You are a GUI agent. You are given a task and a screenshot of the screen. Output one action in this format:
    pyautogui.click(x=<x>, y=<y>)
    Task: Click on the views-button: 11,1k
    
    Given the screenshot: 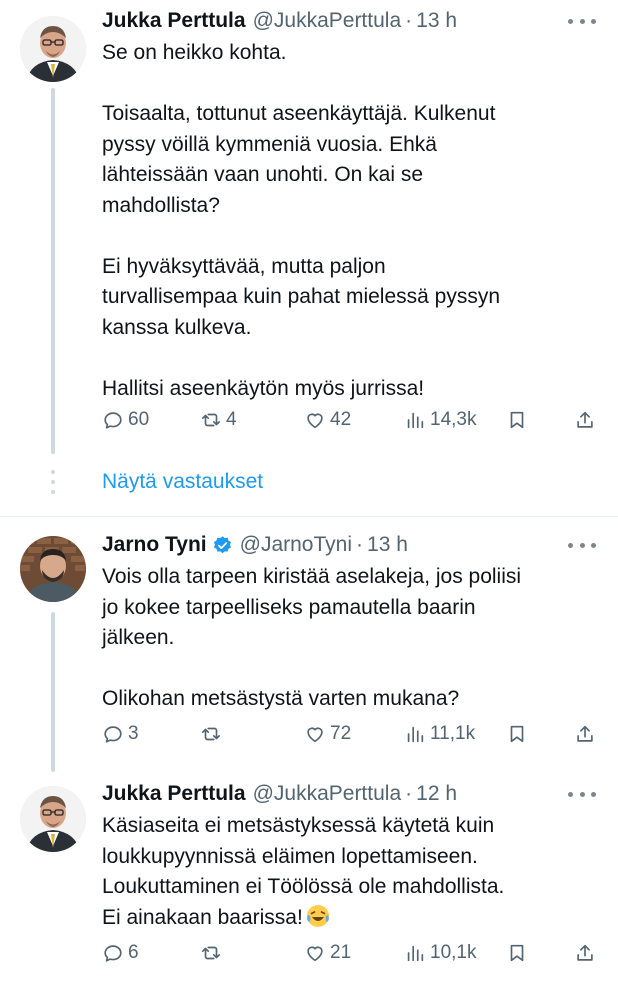 What is the action you would take?
    pyautogui.click(x=439, y=734)
    